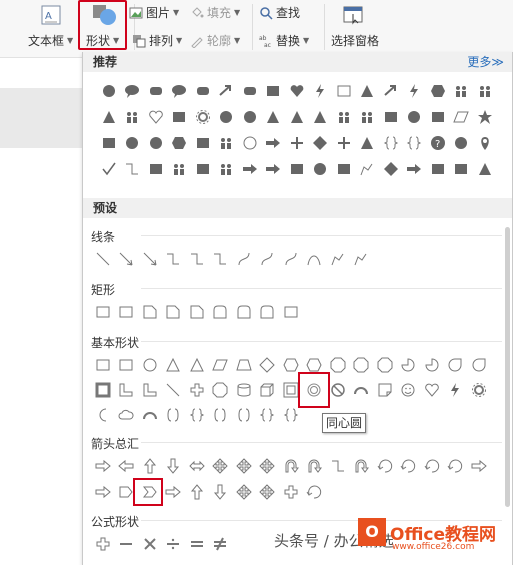 This screenshot has height=565, width=513. What do you see at coordinates (268, 390) in the screenshot?
I see `cube-shape-icon` at bounding box center [268, 390].